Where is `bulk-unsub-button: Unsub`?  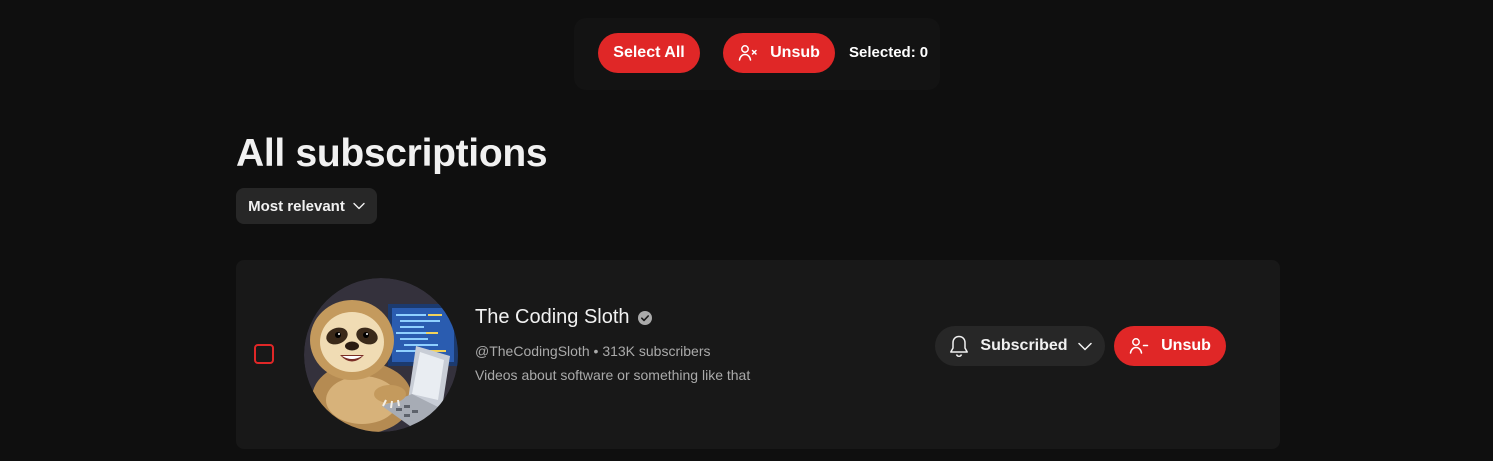
bulk-unsub-button: Unsub is located at coordinates (779, 53).